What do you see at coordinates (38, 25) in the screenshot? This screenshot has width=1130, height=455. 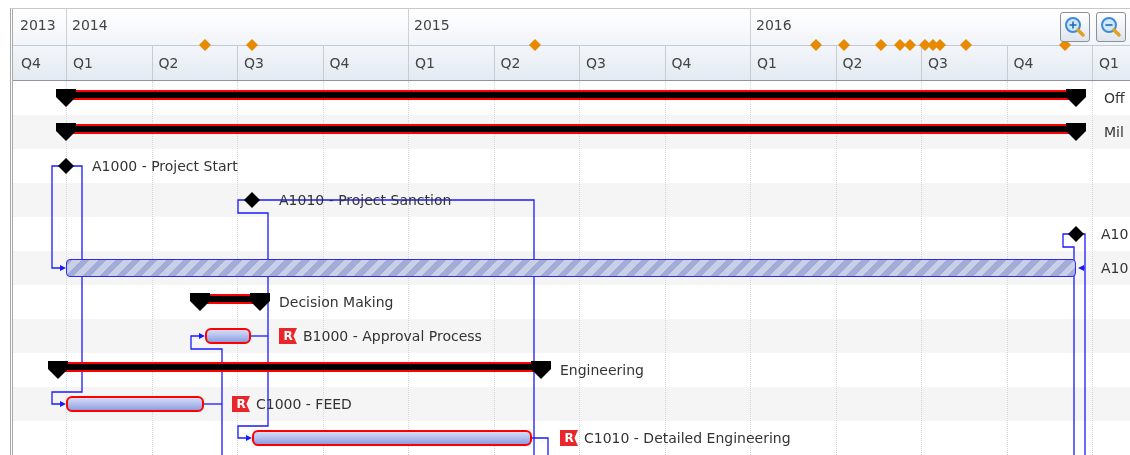 I see `year-label: 2013` at bounding box center [38, 25].